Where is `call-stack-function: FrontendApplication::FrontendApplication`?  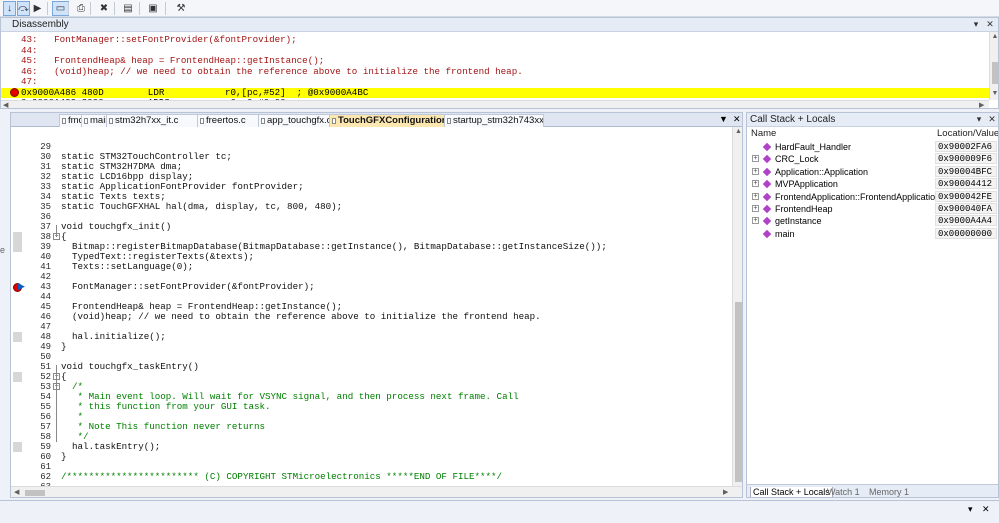 call-stack-function: FrontendApplication::FrontendApplication is located at coordinates (858, 196).